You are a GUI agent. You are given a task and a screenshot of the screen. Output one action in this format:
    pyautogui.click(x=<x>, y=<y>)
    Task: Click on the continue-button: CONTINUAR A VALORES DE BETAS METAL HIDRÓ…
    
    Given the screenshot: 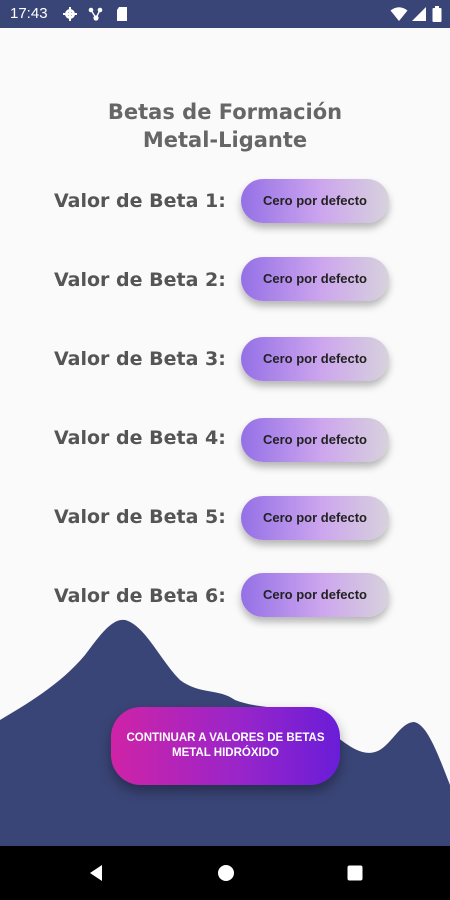 What is the action you would take?
    pyautogui.click(x=225, y=746)
    